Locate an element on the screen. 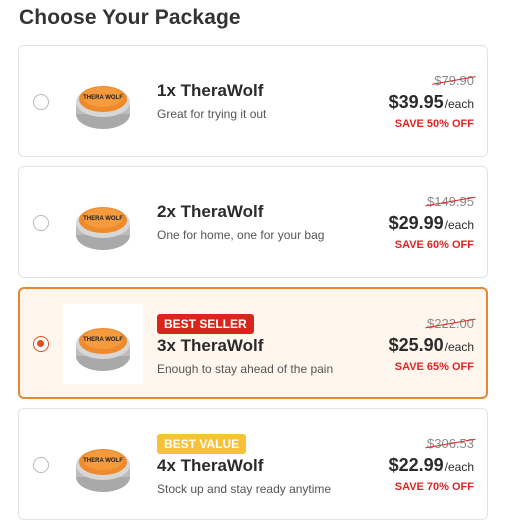  unit-price: $29.99 is located at coordinates (416, 223).